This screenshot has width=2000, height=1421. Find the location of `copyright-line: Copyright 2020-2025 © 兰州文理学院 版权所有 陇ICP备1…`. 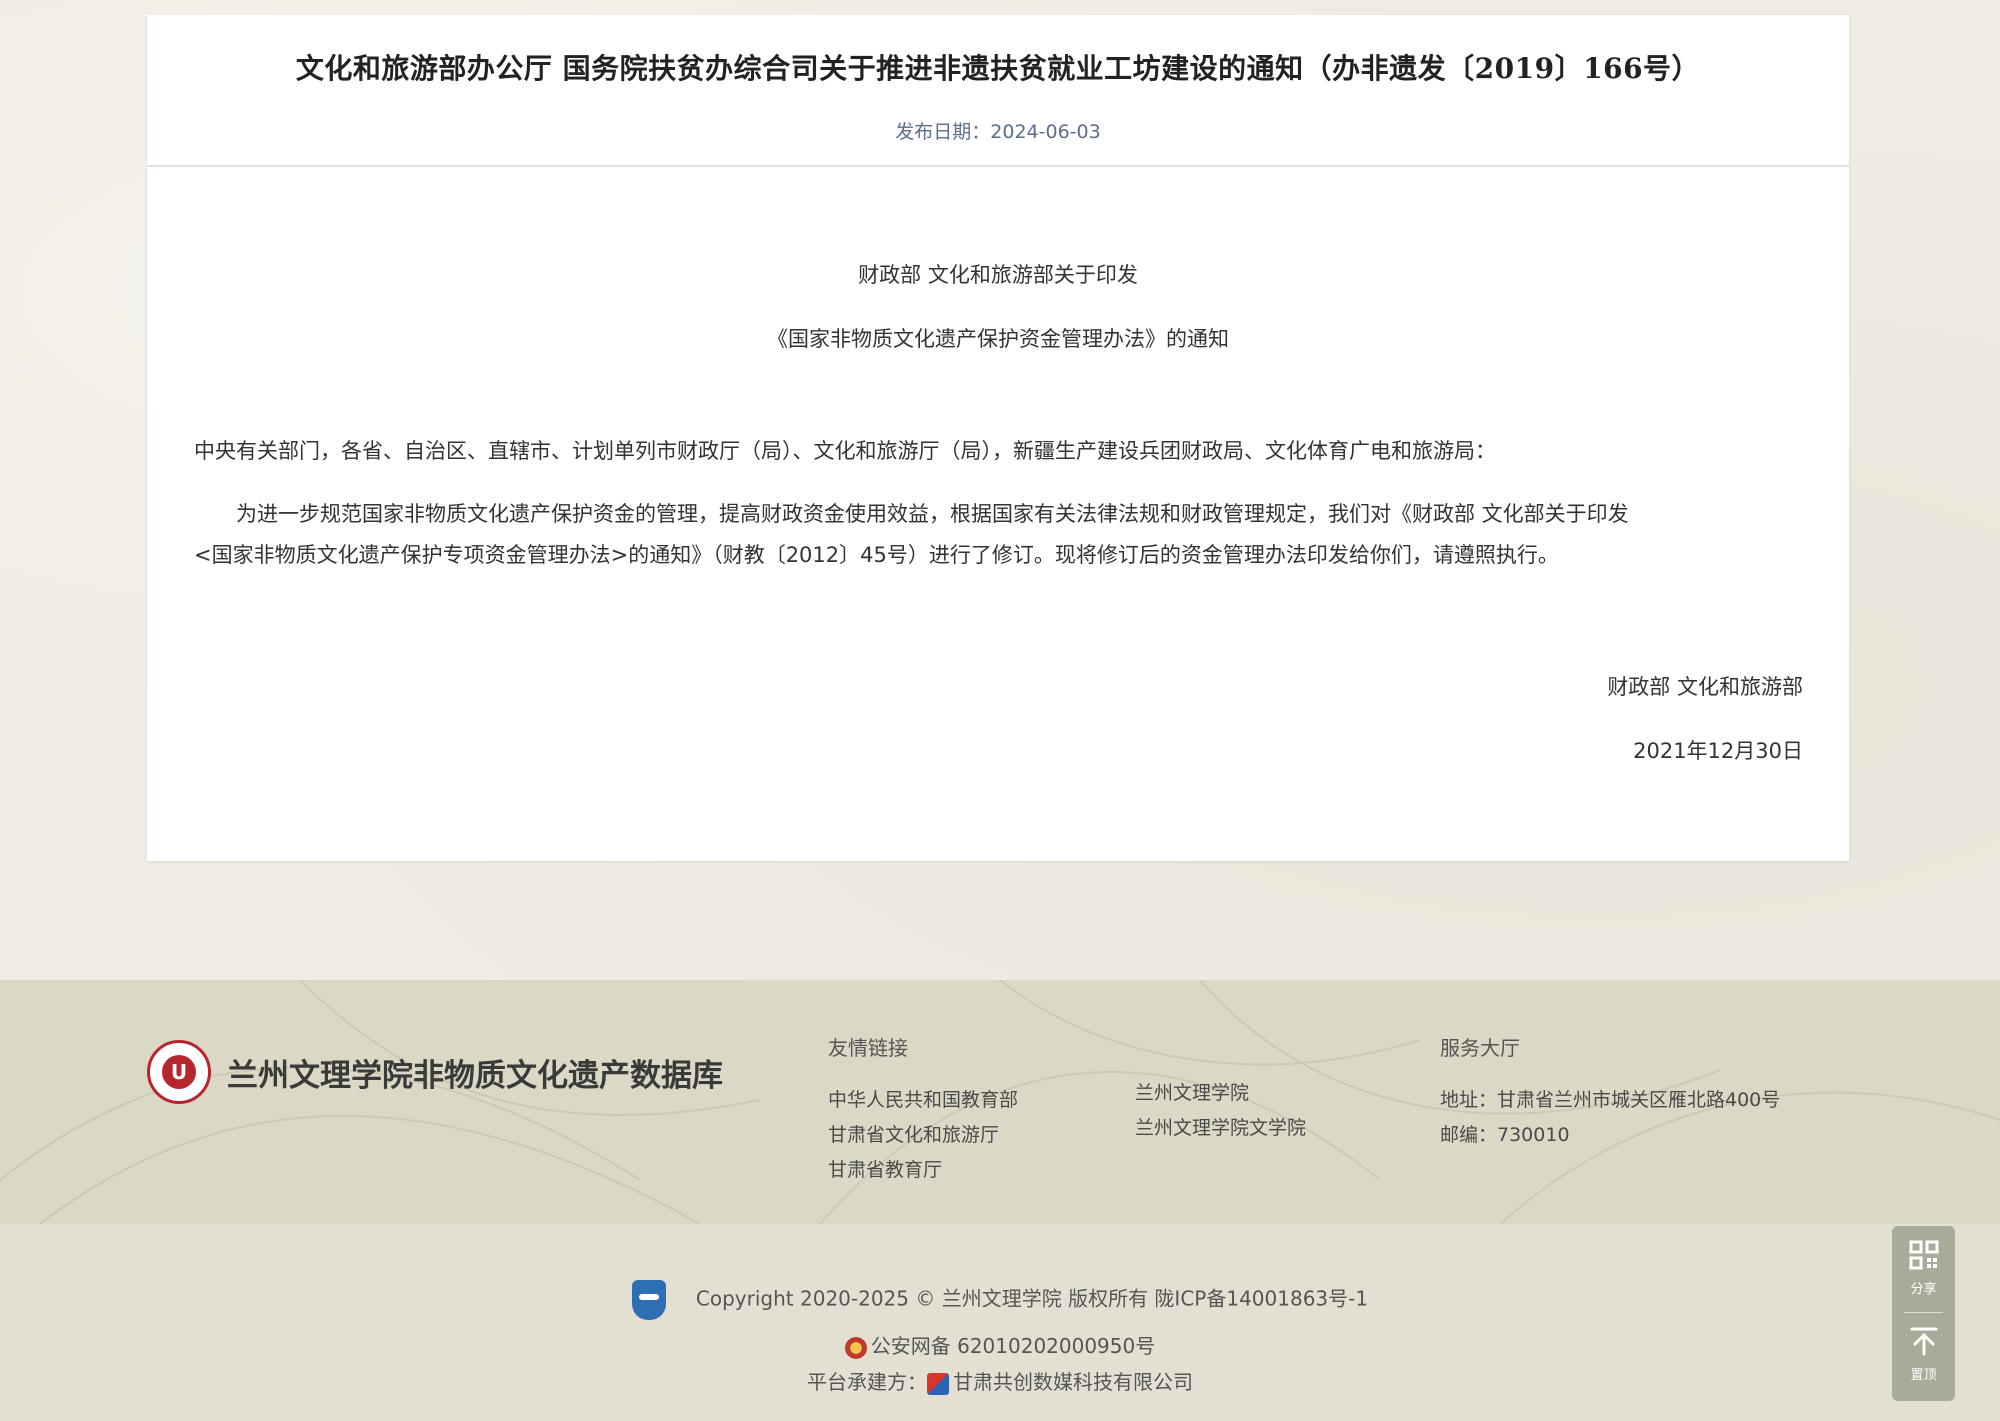

copyright-line: Copyright 2020-2025 © 兰州文理学院 版权所有 陇ICP备1… is located at coordinates (1000, 1300).